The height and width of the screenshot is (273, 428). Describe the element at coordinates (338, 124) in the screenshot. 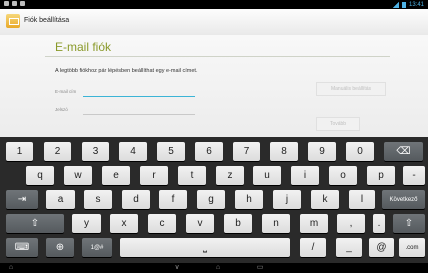

I see `next-button: Tovább` at that location.